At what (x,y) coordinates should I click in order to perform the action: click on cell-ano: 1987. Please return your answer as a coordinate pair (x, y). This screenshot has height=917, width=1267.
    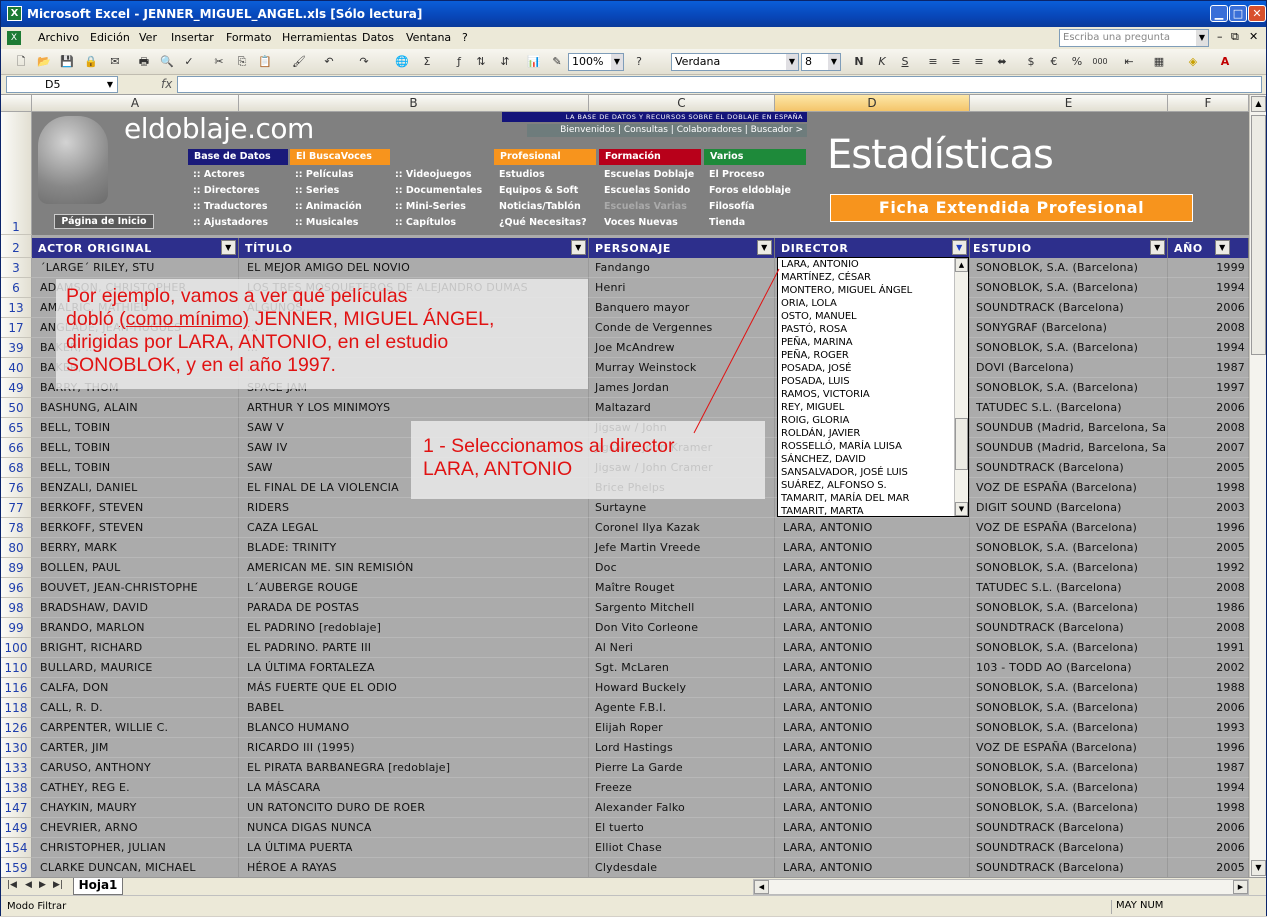
    Looking at the image, I should click on (1208, 368).